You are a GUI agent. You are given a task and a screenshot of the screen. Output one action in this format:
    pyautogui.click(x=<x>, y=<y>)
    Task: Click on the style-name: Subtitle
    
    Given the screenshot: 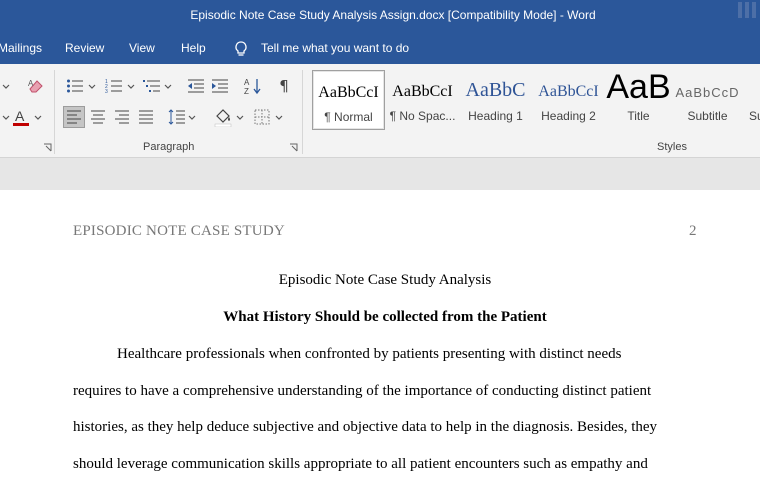 What is the action you would take?
    pyautogui.click(x=707, y=116)
    